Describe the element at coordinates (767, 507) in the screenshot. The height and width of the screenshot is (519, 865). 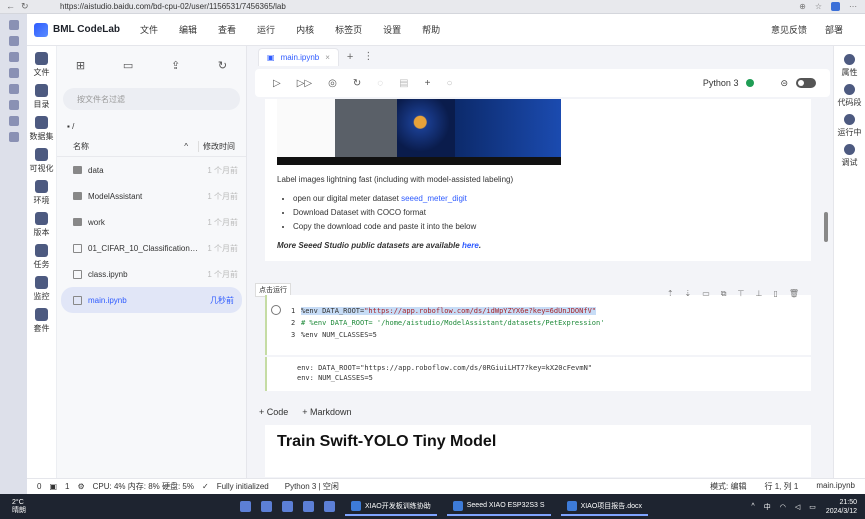
I see `language-indicator: 中` at that location.